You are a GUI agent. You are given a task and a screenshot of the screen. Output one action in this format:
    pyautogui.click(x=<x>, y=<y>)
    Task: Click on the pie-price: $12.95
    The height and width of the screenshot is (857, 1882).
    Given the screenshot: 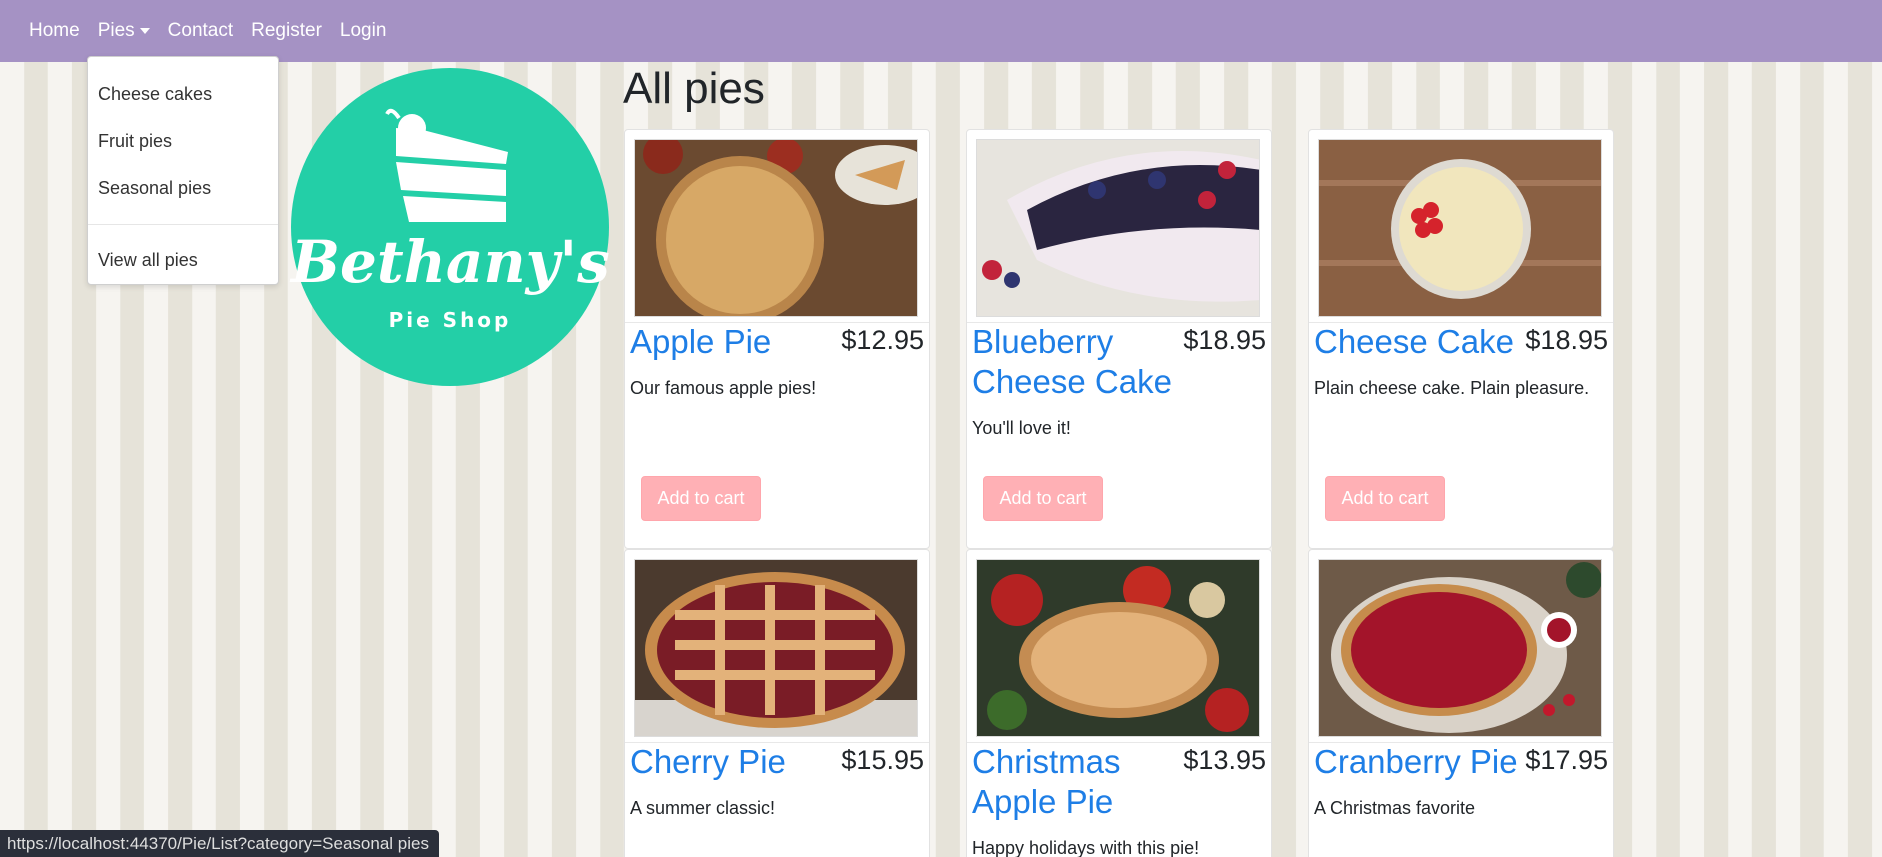 What is the action you would take?
    pyautogui.click(x=882, y=340)
    